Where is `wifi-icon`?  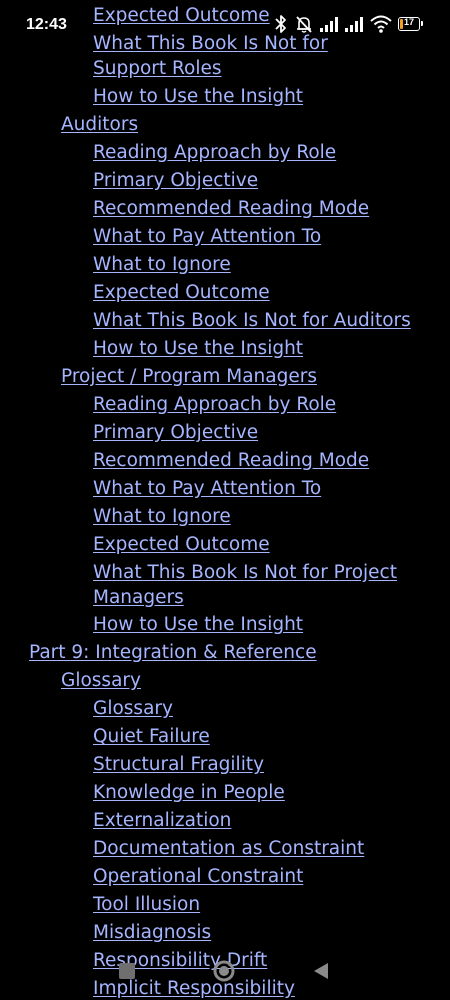
wifi-icon is located at coordinates (381, 26).